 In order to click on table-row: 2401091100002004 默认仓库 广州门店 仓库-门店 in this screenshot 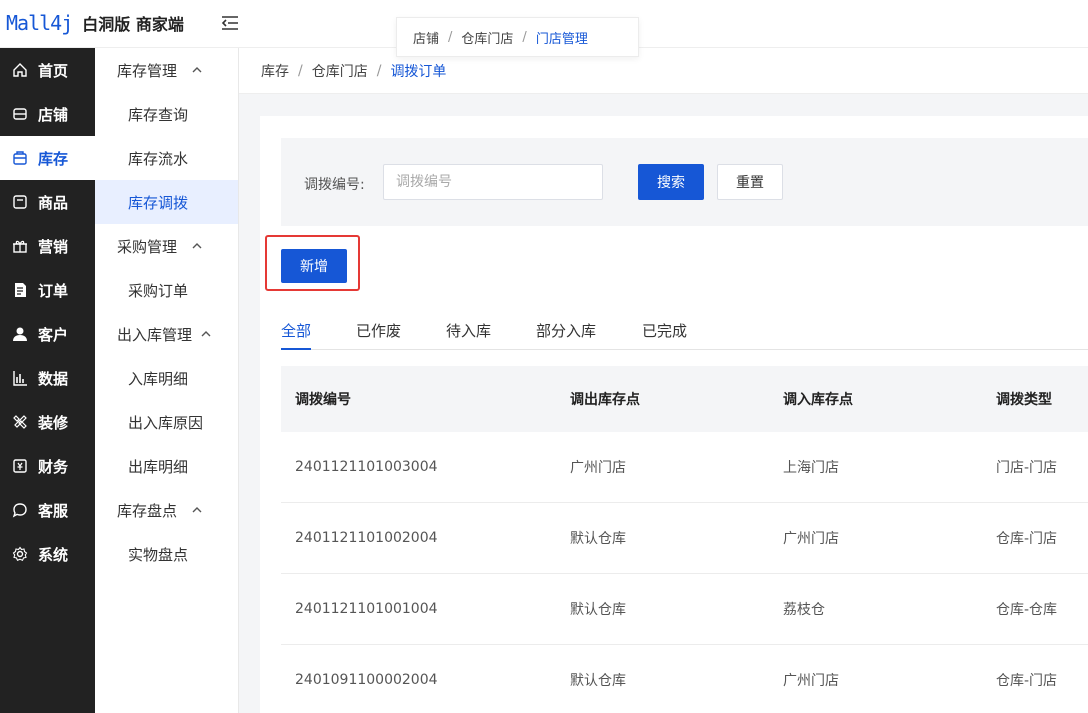, I will do `click(684, 679)`.